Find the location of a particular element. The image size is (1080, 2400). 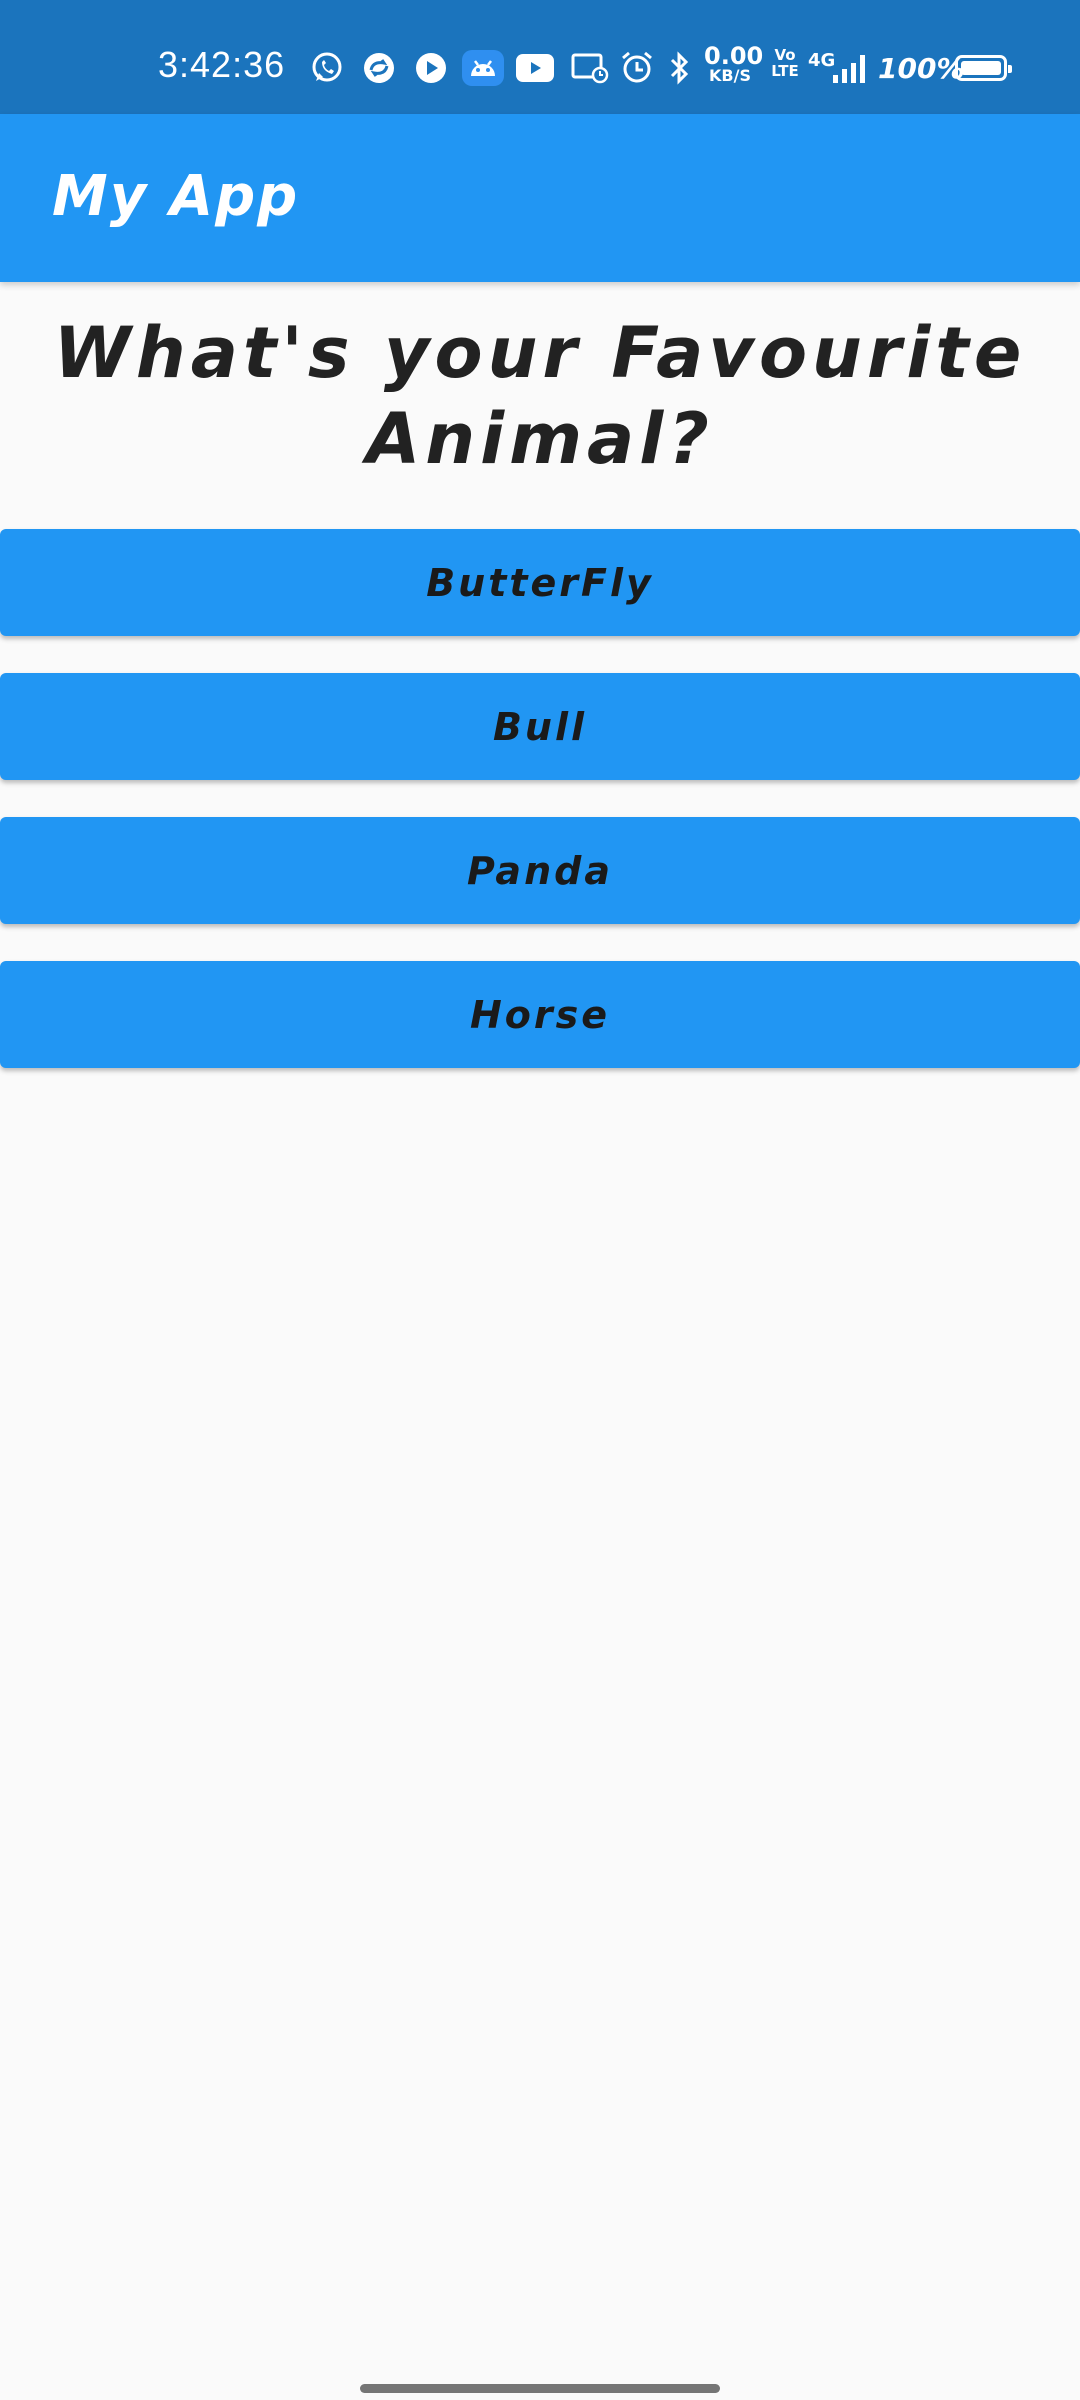

net-speed-unit: KB/S is located at coordinates (730, 75).